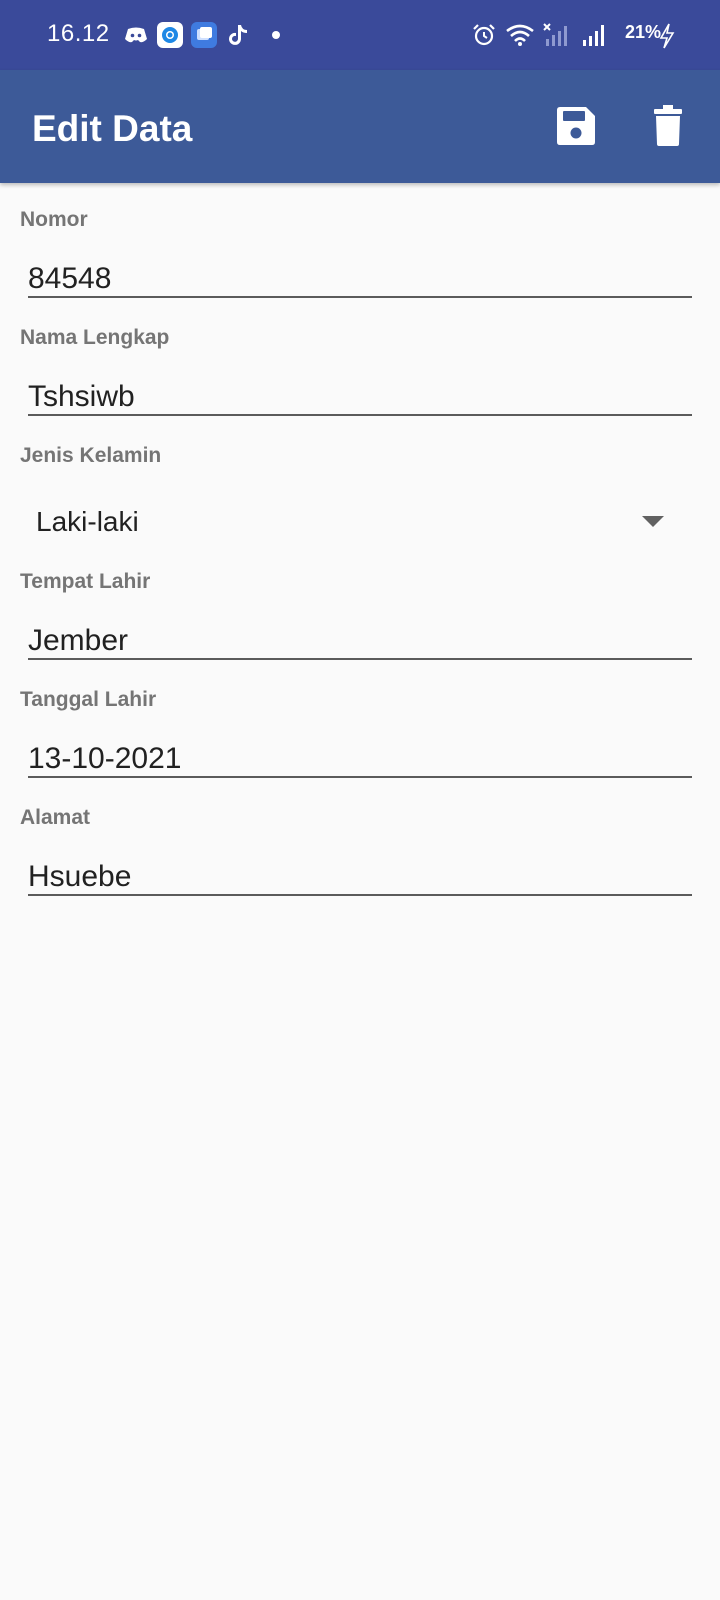 The width and height of the screenshot is (720, 1600). I want to click on signal-x-icon, so click(555, 34).